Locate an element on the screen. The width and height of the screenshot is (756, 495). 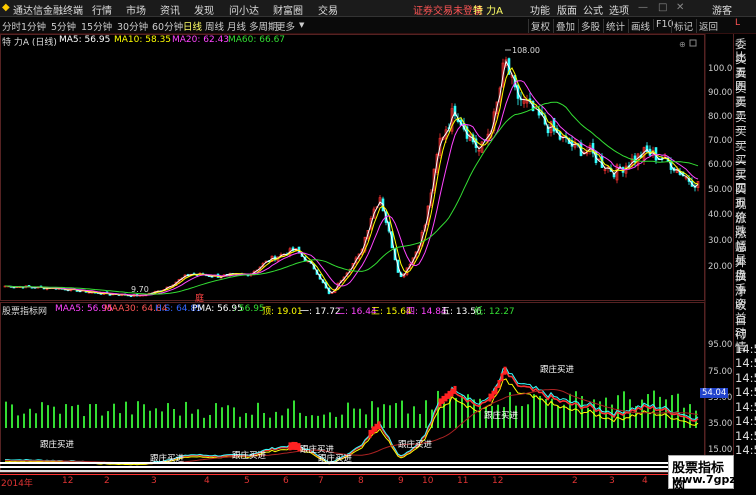
watermark: 股票指标网 www.7gpzb.com is located at coordinates (712, 475).